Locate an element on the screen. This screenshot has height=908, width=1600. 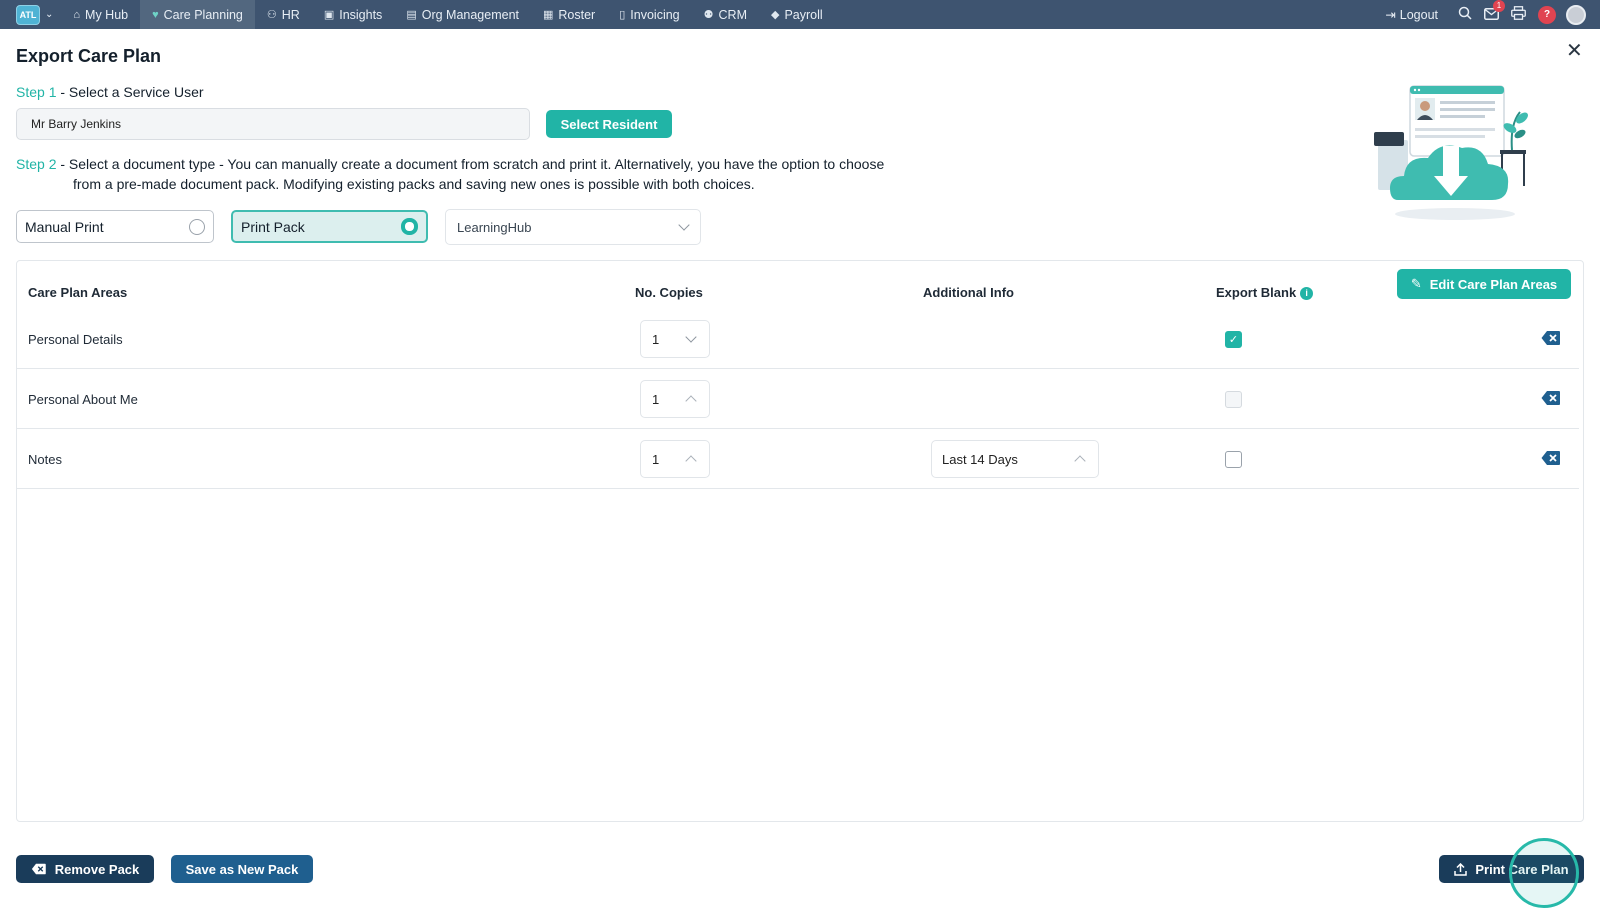
nav-item-my-hub: ⌂ My Hub is located at coordinates (100, 14).